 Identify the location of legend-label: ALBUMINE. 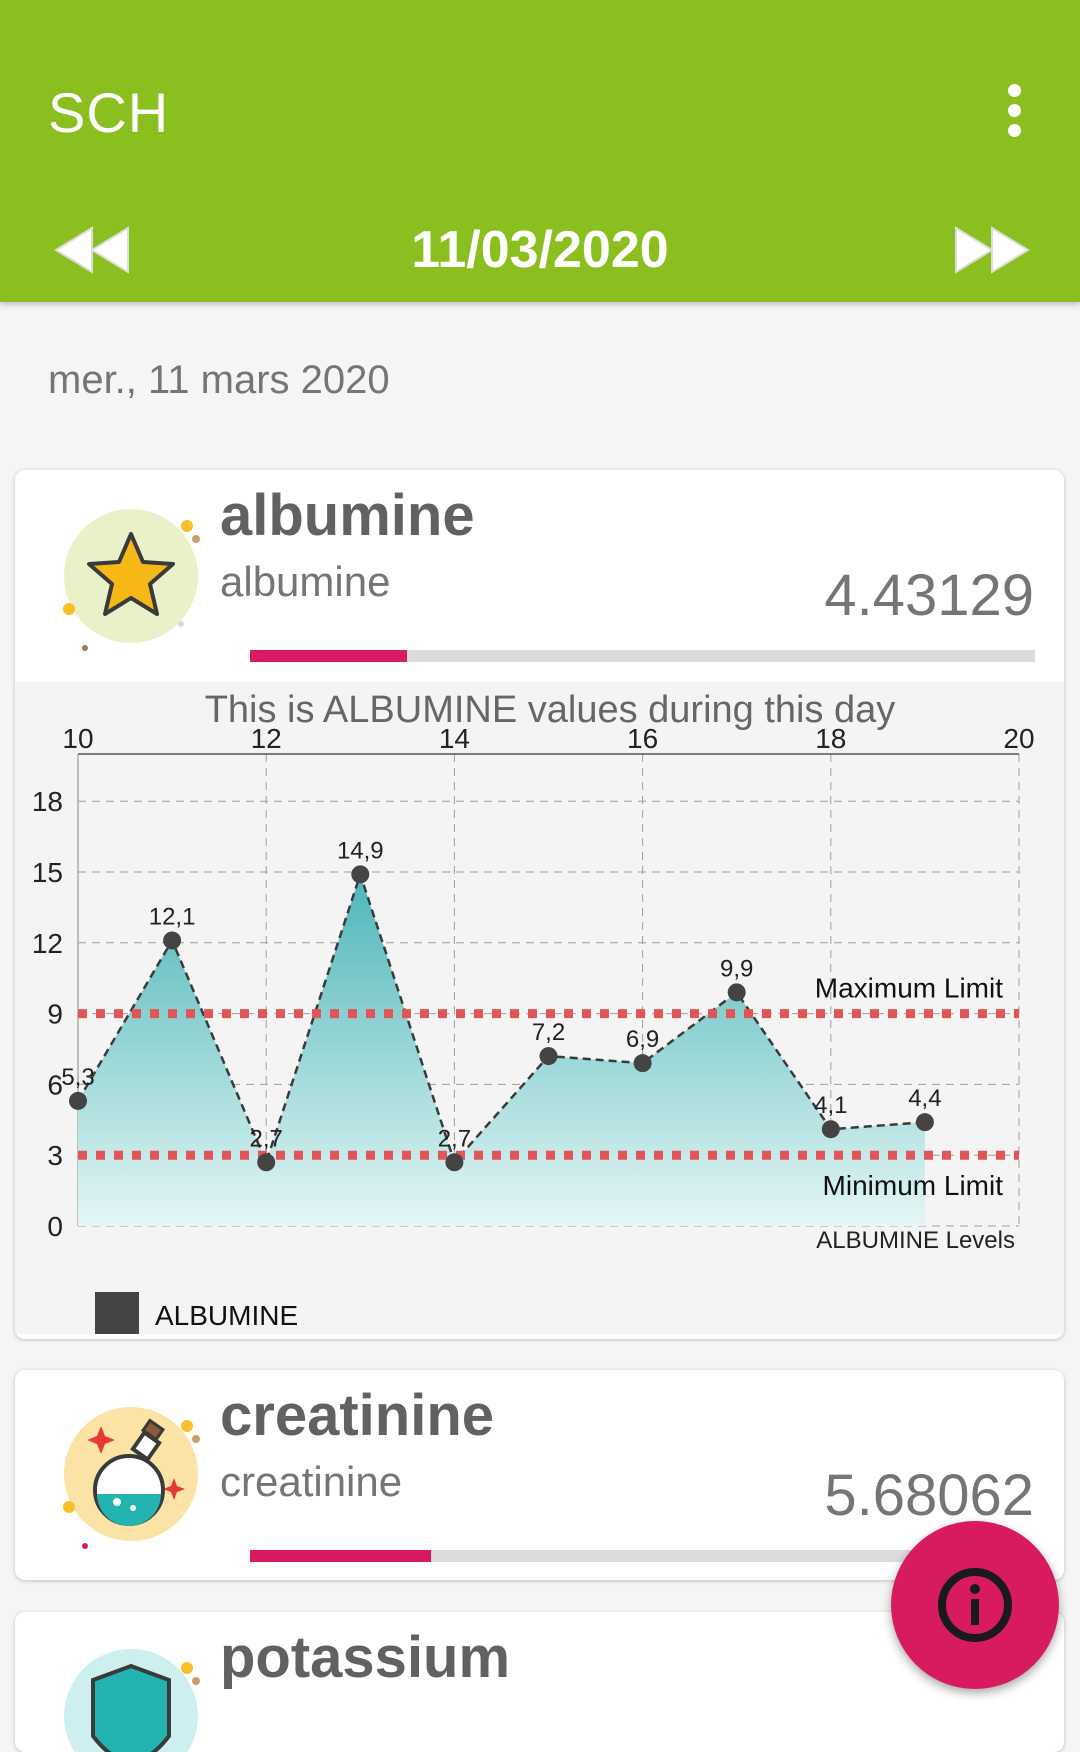
(226, 1315).